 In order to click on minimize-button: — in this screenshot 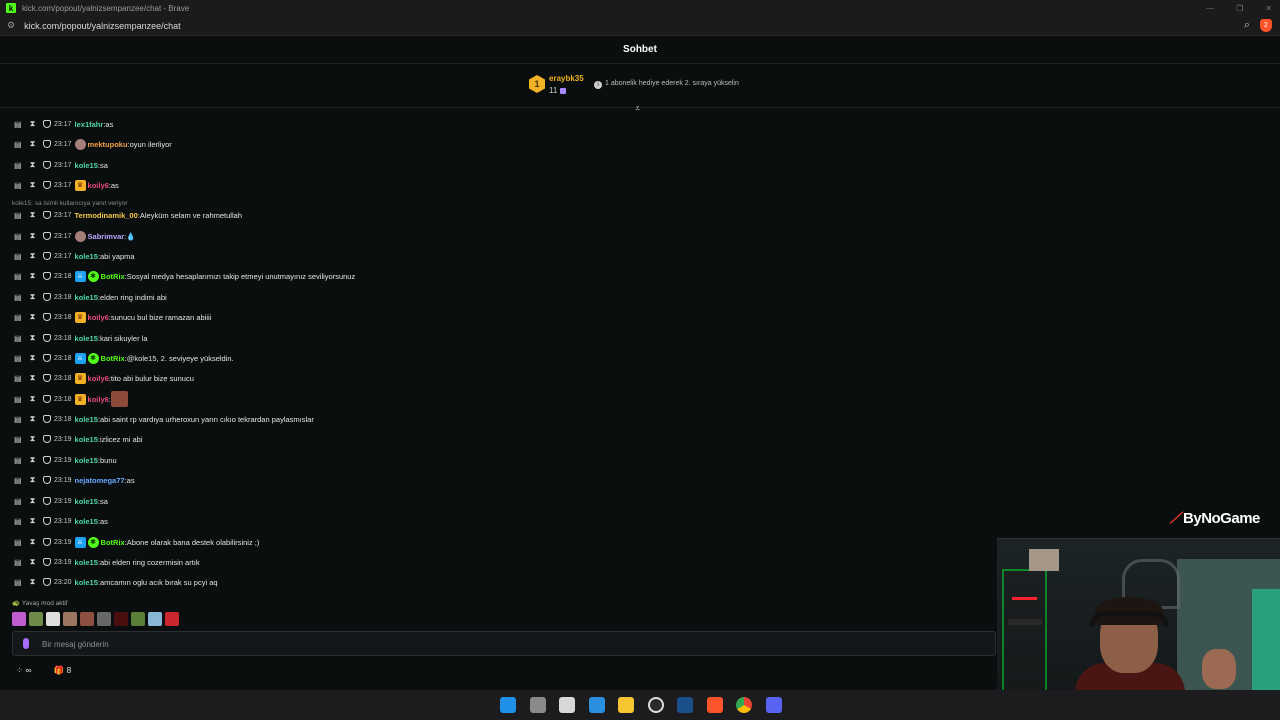, I will do `click(1210, 8)`.